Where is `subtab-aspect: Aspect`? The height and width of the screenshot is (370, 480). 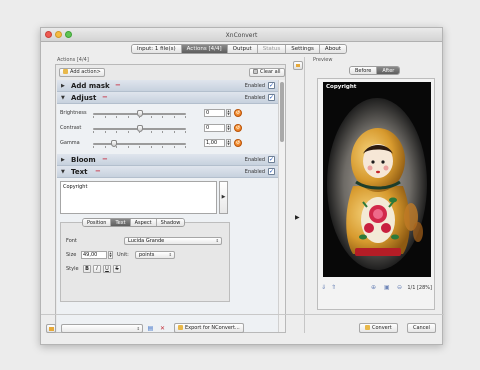 subtab-aspect: Aspect is located at coordinates (143, 222).